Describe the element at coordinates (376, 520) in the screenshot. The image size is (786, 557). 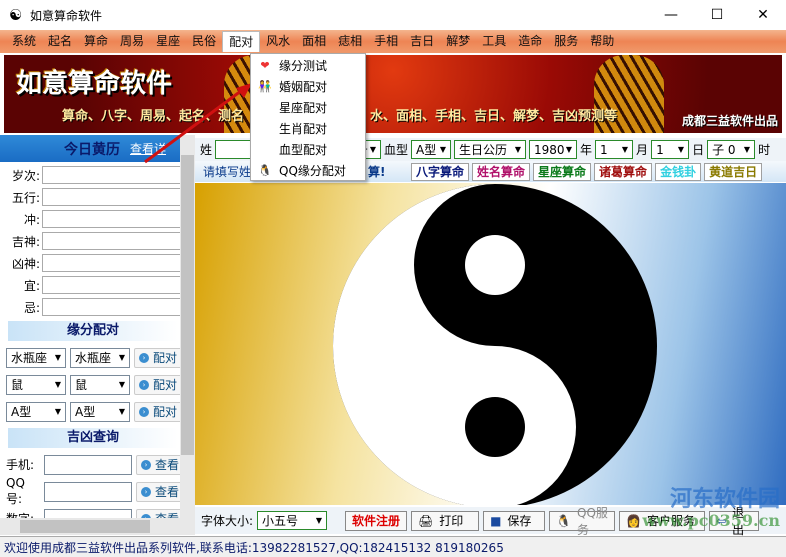
I see `register-button: 软件注册` at that location.